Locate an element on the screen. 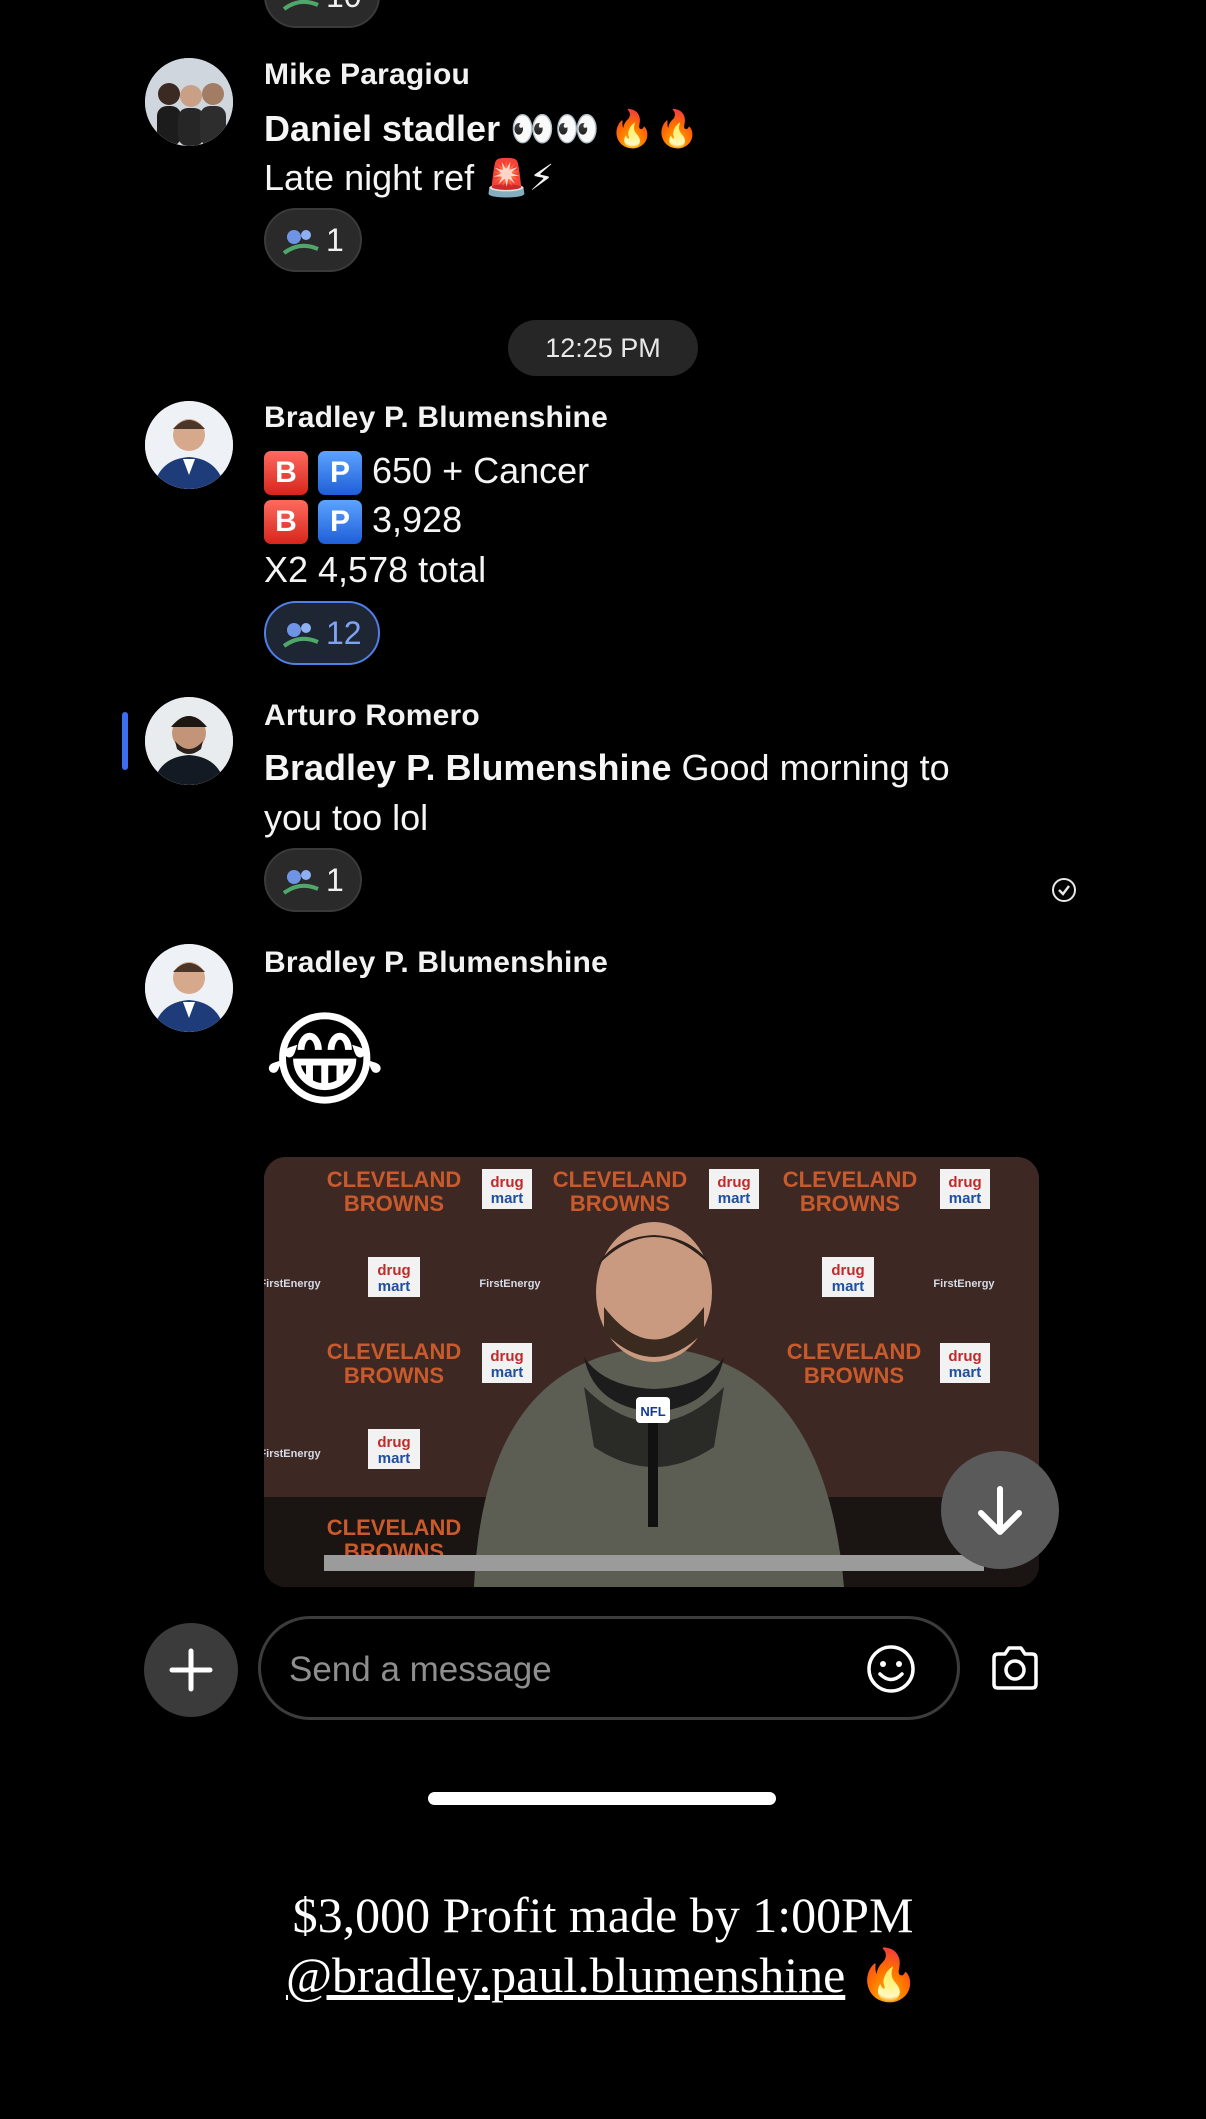 This screenshot has height=2119, width=1206. arrow-down-icon is located at coordinates (1000, 1510).